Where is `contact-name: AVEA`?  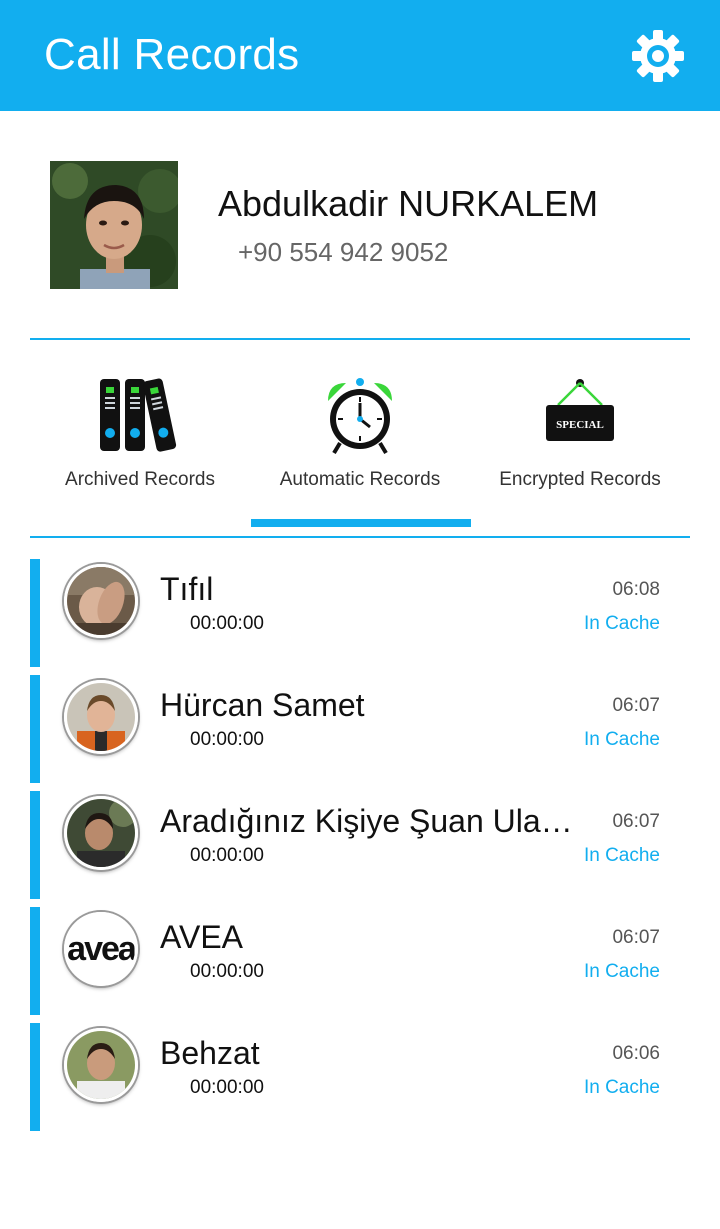
contact-name: AVEA is located at coordinates (201, 937).